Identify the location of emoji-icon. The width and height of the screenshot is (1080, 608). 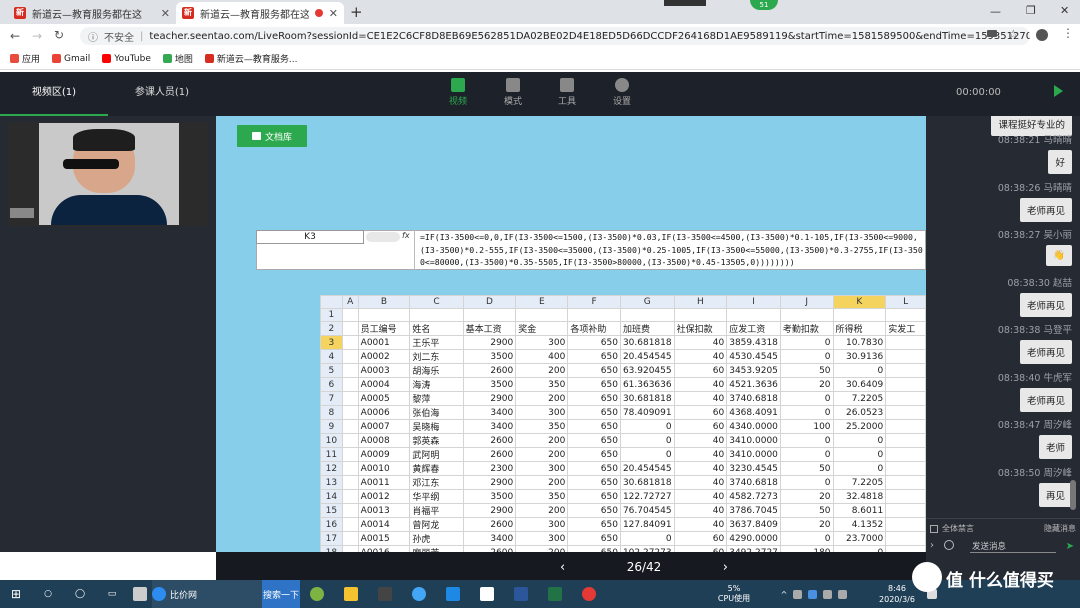
(949, 545).